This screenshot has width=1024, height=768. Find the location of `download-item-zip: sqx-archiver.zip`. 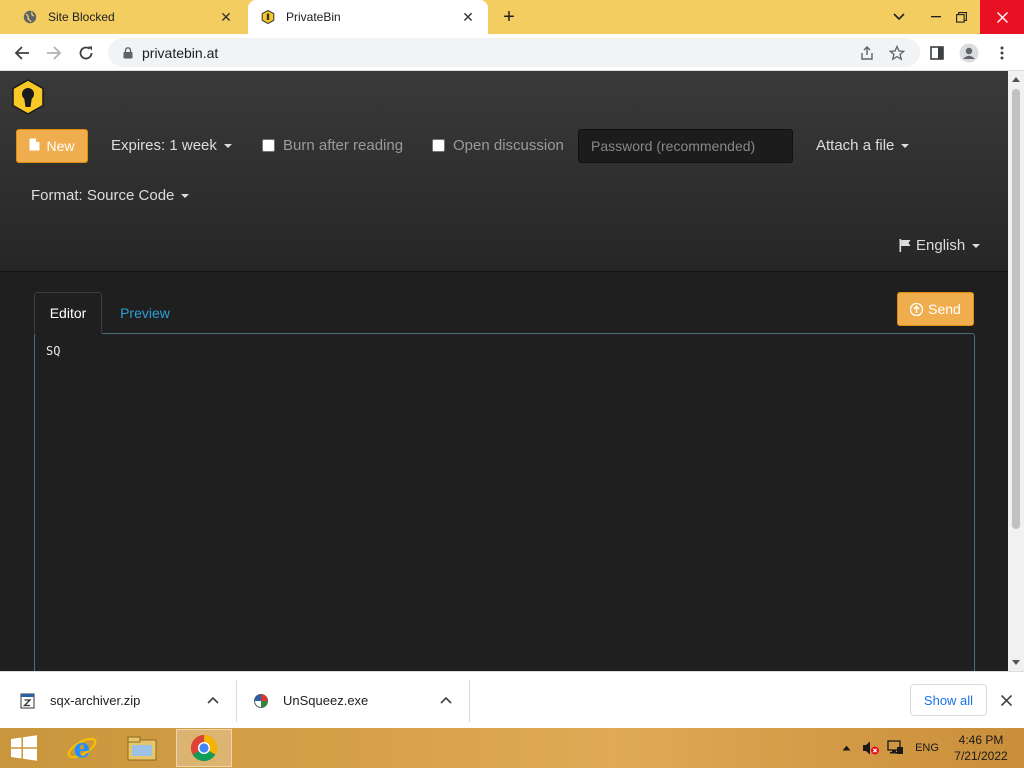

download-item-zip: sqx-archiver.zip is located at coordinates (80, 700).